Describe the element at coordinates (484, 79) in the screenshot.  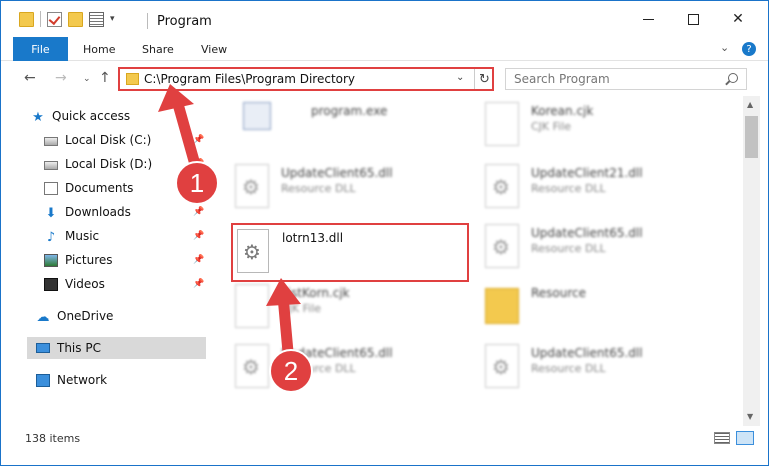
I see `refresh-icon: ↻` at that location.